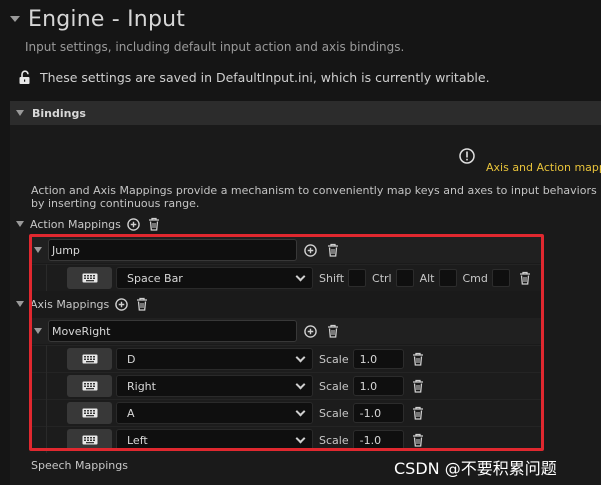  What do you see at coordinates (15, 19) in the screenshot?
I see `collapse-caret-icon` at bounding box center [15, 19].